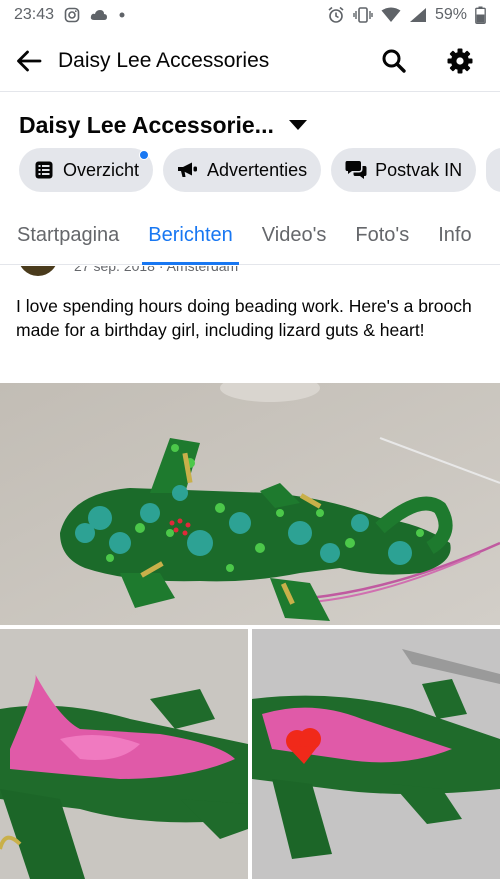 This screenshot has width=500, height=889. I want to click on status-bar: 23:43 59%, so click(250, 15).